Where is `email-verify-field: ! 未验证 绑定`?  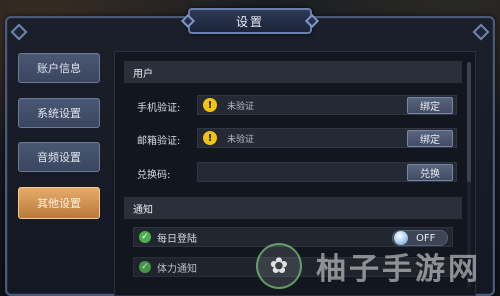 email-verify-field: ! 未验证 绑定 is located at coordinates (327, 138).